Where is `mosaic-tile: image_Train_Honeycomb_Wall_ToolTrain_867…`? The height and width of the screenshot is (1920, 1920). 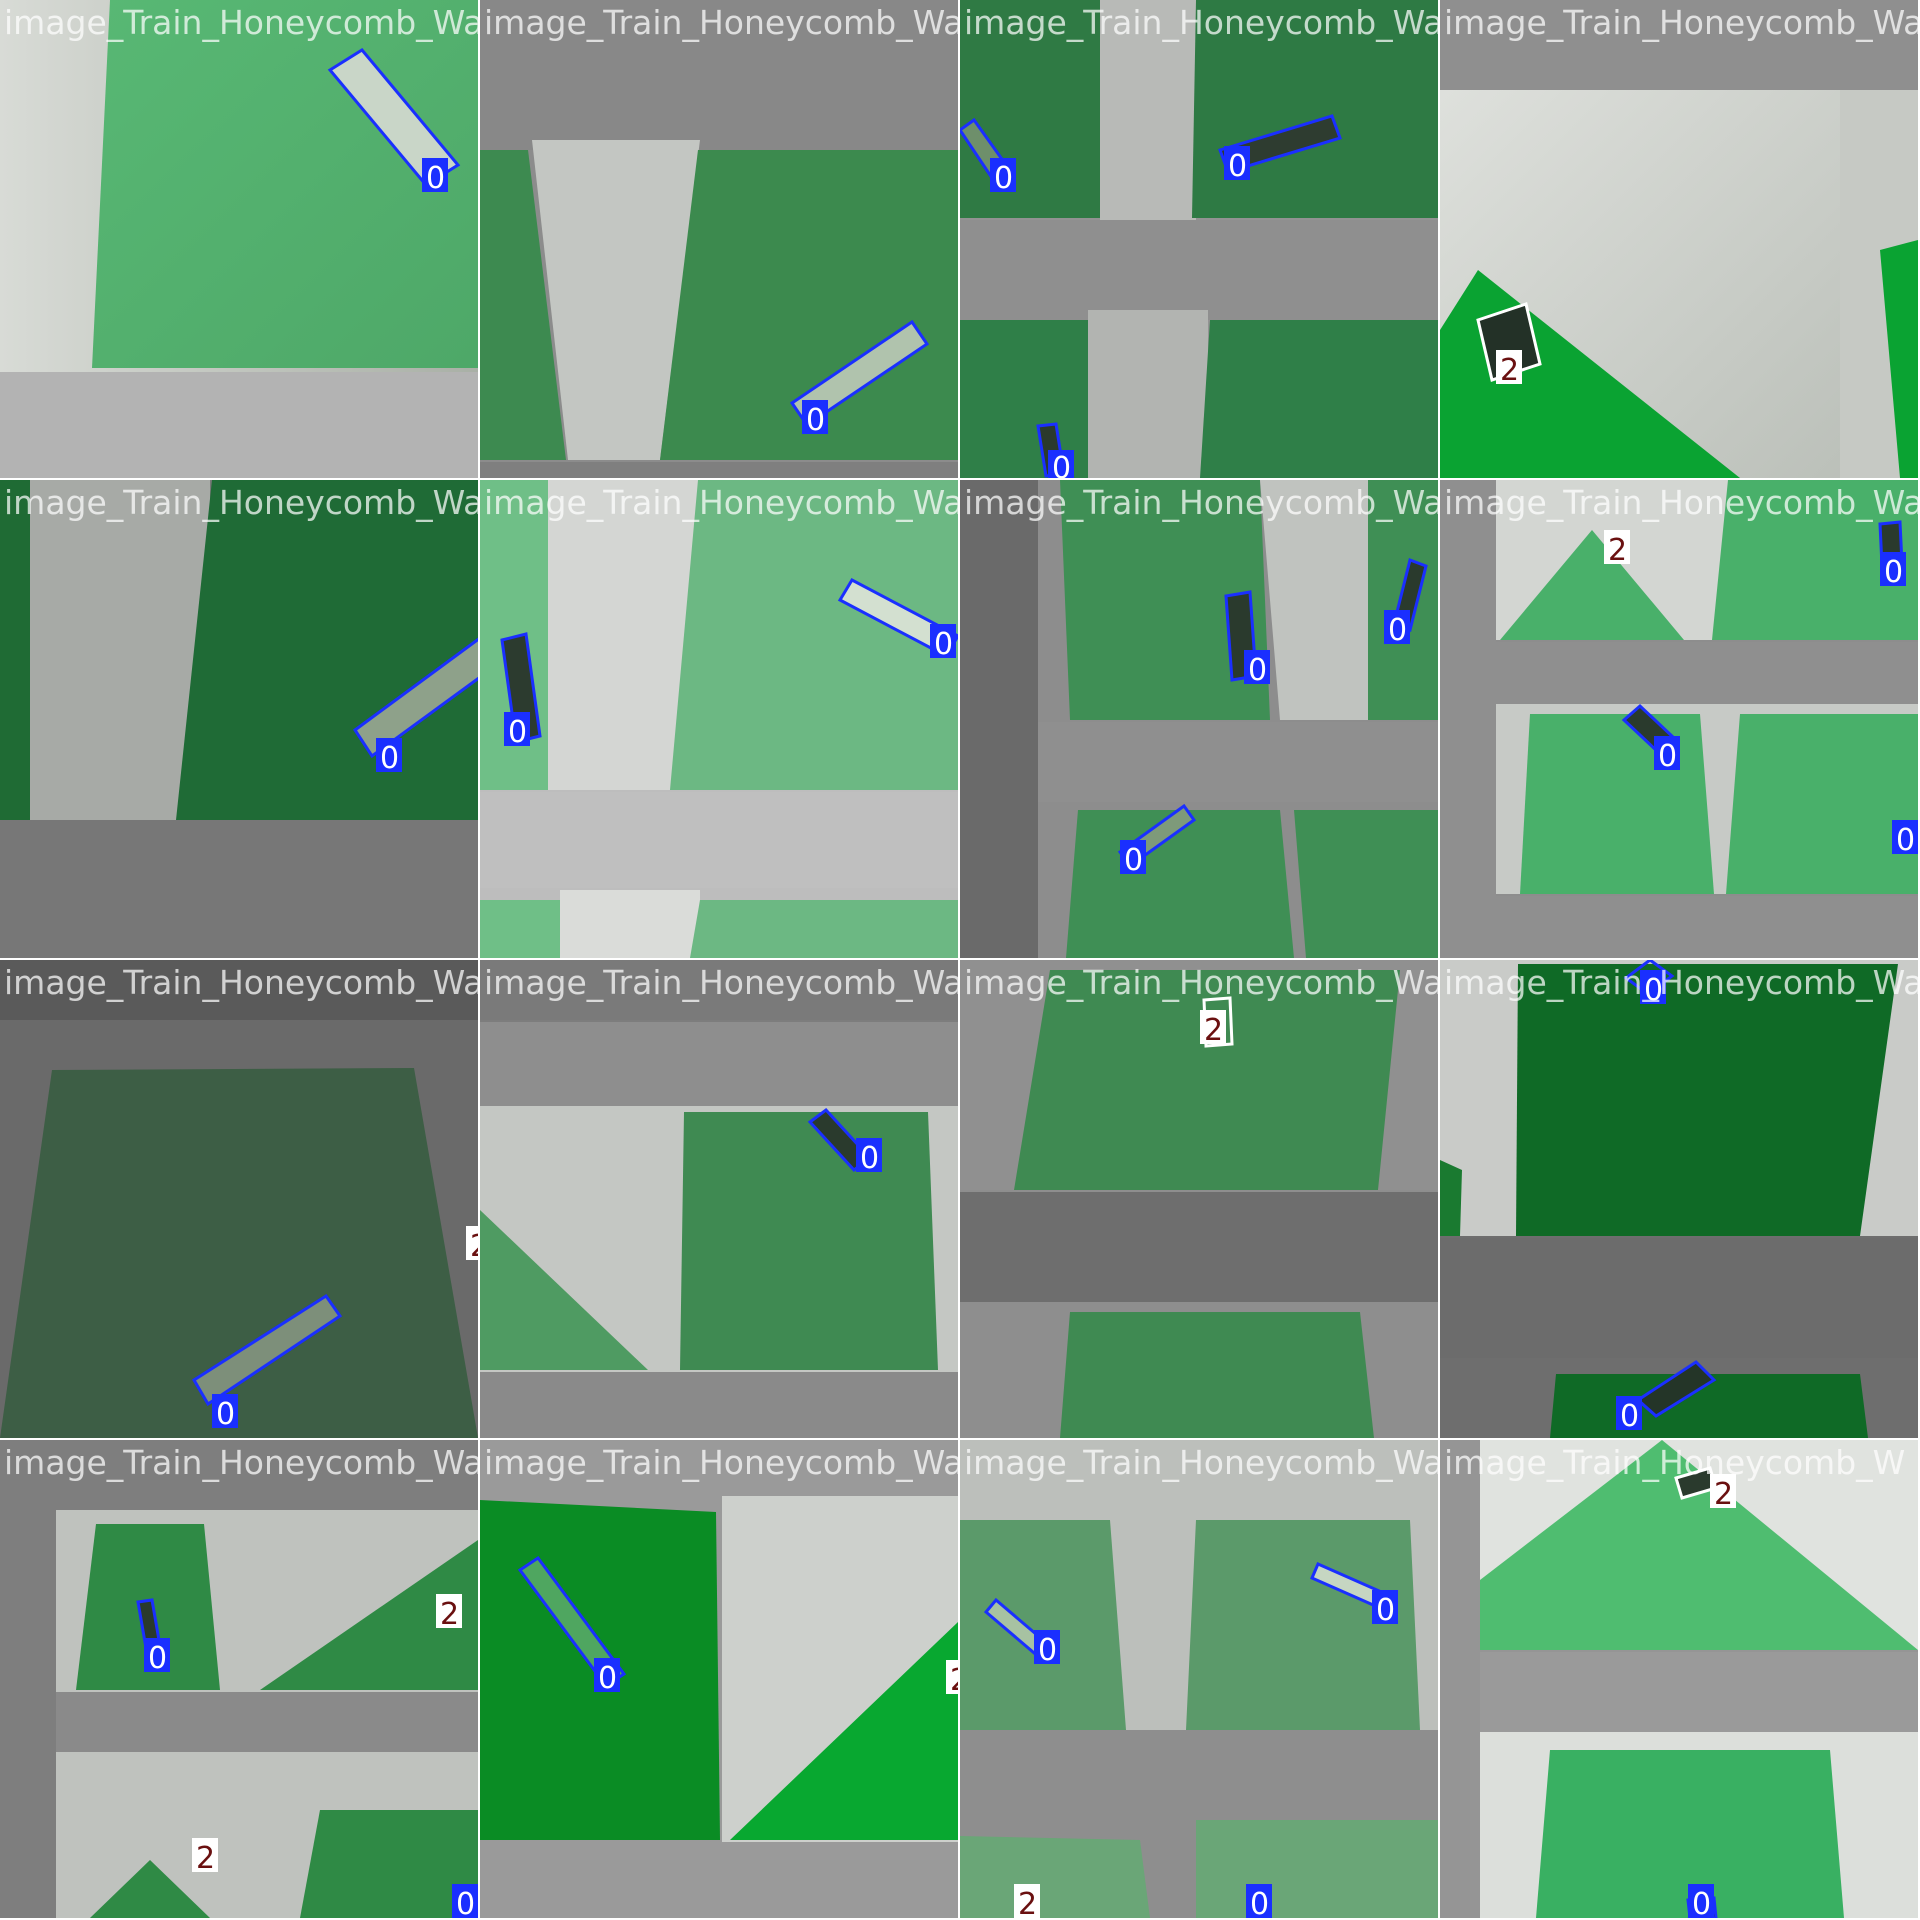
mosaic-tile: image_Train_Honeycomb_Wall_ToolTrain_867… is located at coordinates (1199, 719).